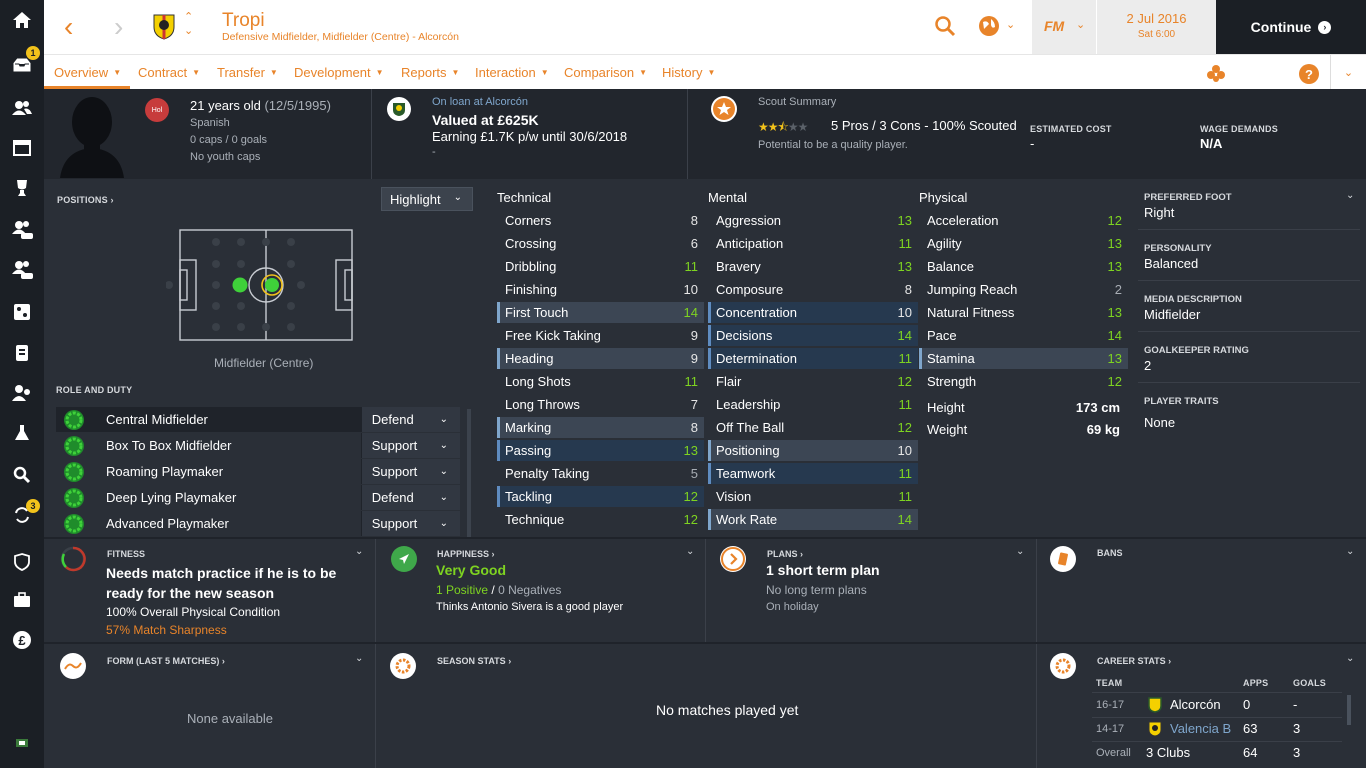 The image size is (1366, 768). What do you see at coordinates (118, 27) in the screenshot?
I see `forward-arrow-icon: ›` at bounding box center [118, 27].